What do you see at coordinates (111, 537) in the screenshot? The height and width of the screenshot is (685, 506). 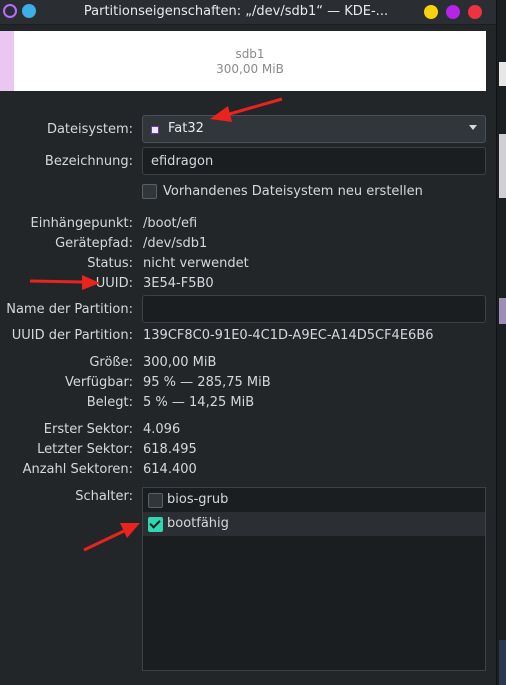 I see `arrow-to-bootable-icon` at bounding box center [111, 537].